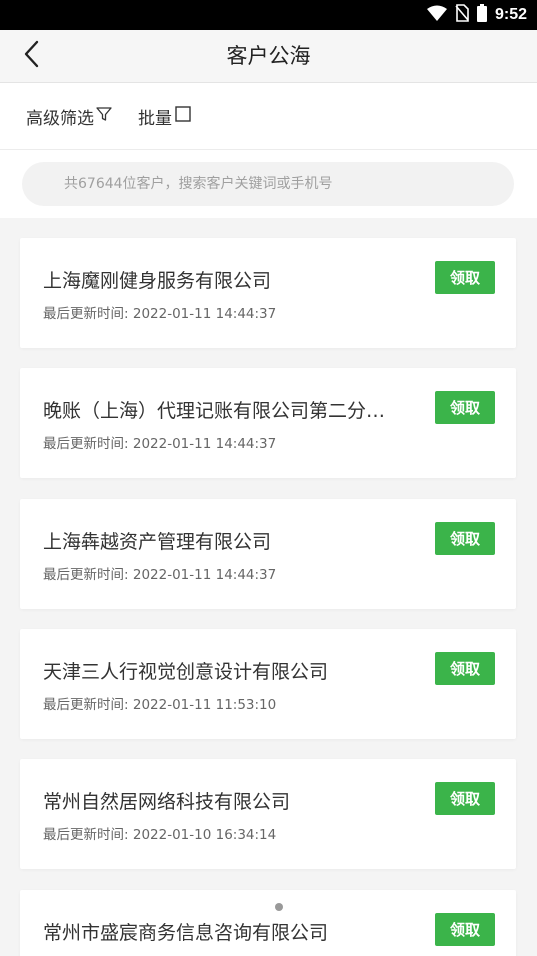 This screenshot has height=956, width=537. Describe the element at coordinates (186, 933) in the screenshot. I see `customer-name: 常州市盛宸商务信息咨询有限公司` at that location.